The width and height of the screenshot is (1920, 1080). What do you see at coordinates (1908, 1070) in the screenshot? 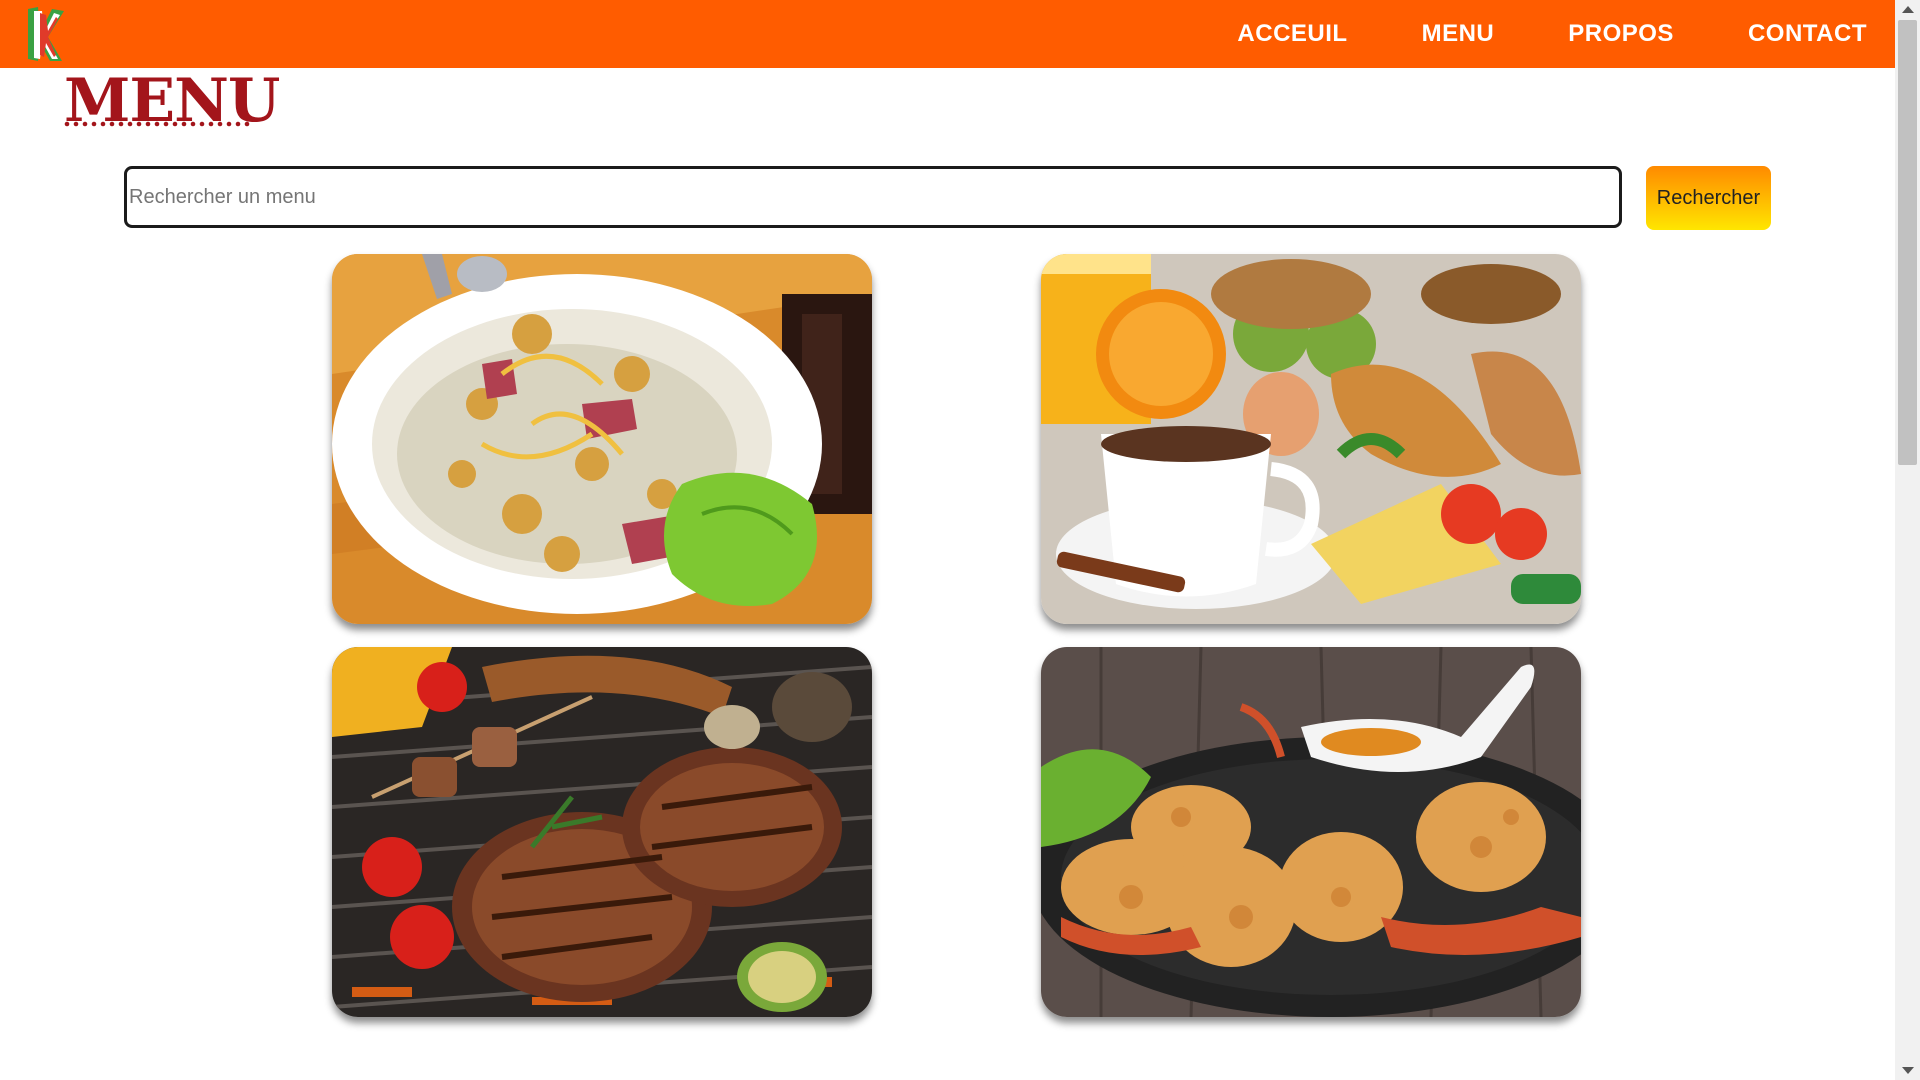
I see `scroll-down-arrow-icon` at bounding box center [1908, 1070].